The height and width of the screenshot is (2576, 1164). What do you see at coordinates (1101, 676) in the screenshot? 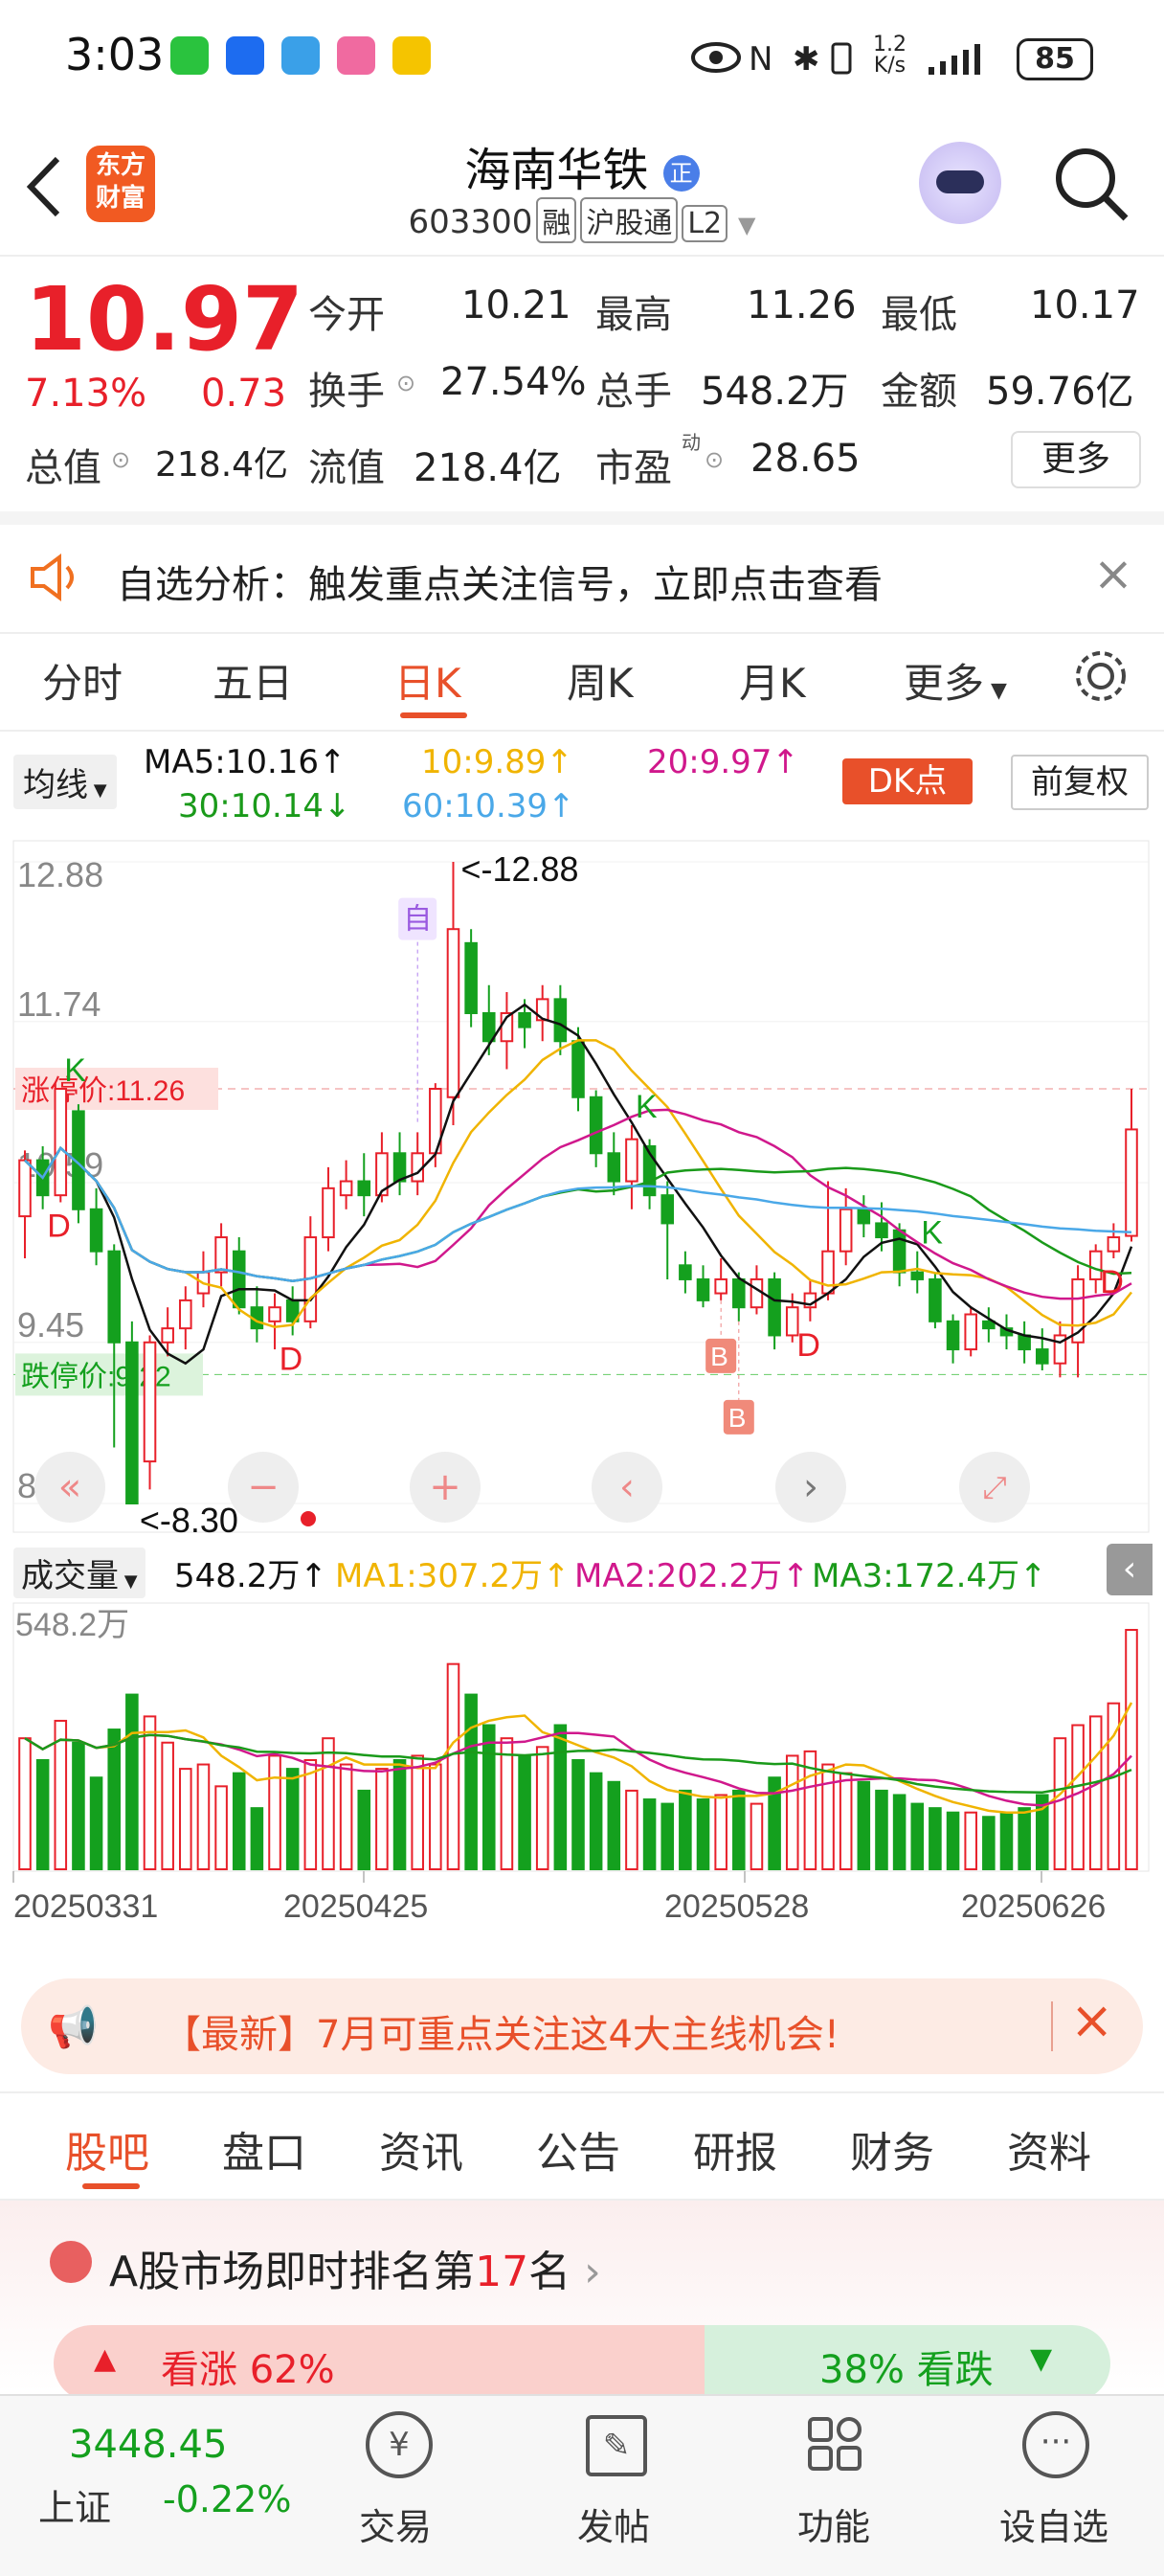
I see `settings-gear-icon` at bounding box center [1101, 676].